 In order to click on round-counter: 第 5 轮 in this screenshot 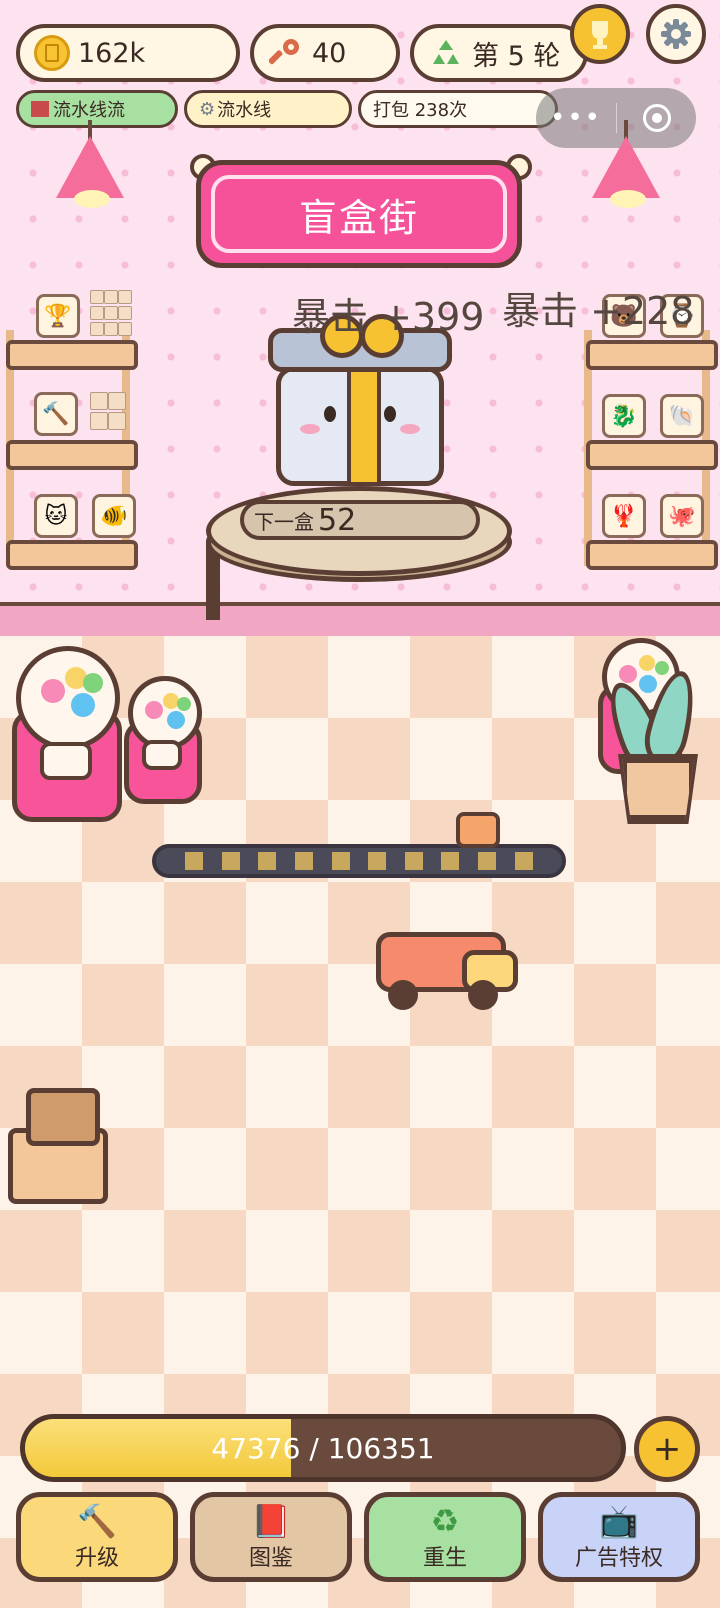, I will do `click(499, 53)`.